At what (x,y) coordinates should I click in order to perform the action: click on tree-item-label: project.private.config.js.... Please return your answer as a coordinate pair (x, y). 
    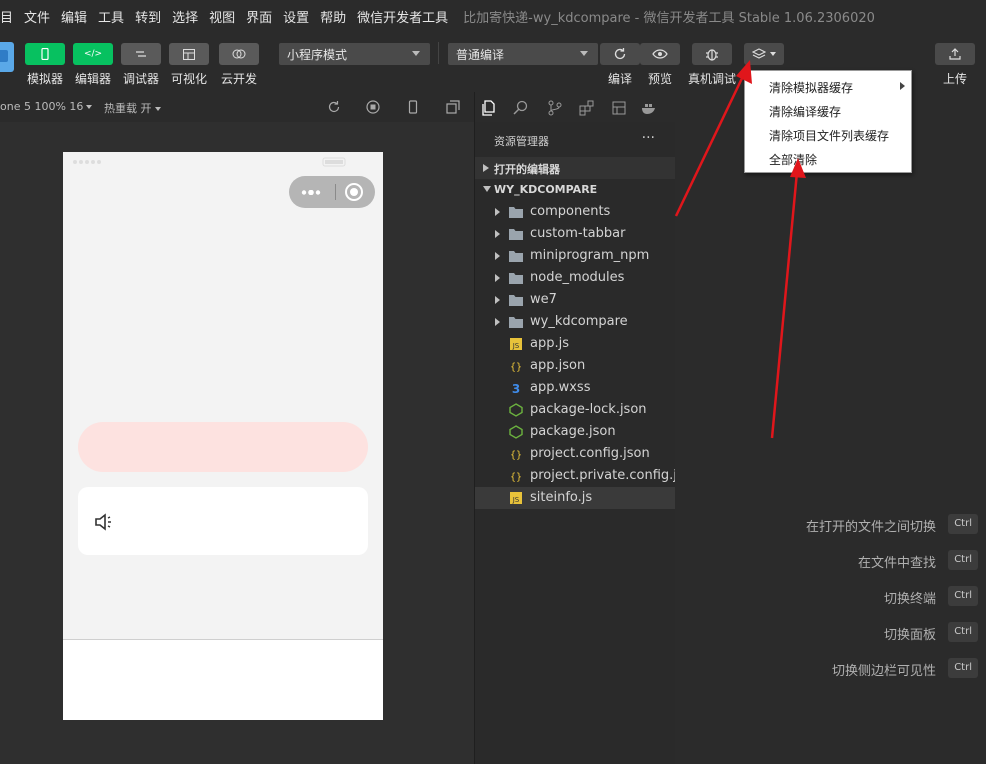
    Looking at the image, I should click on (602, 475).